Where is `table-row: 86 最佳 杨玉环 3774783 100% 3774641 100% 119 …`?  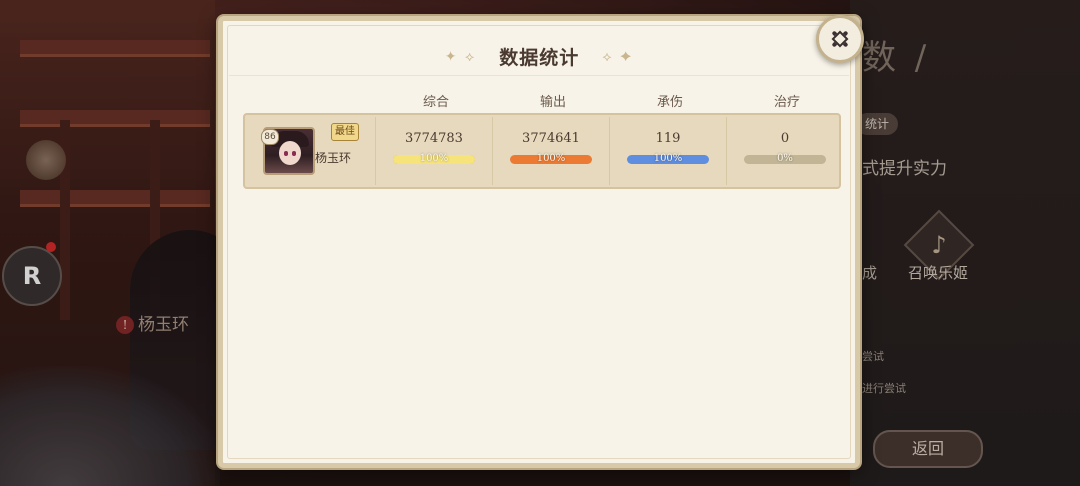 table-row: 86 最佳 杨玉环 3774783 100% 3774641 100% 119 … is located at coordinates (542, 151).